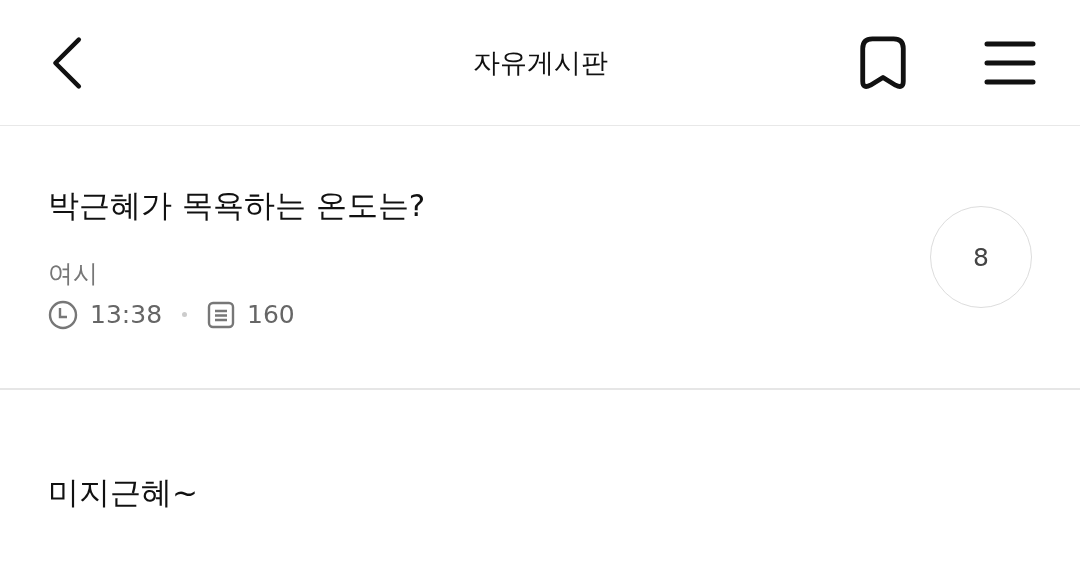 This screenshot has height=562, width=1080. Describe the element at coordinates (1010, 62) in the screenshot. I see `menu-icon` at that location.